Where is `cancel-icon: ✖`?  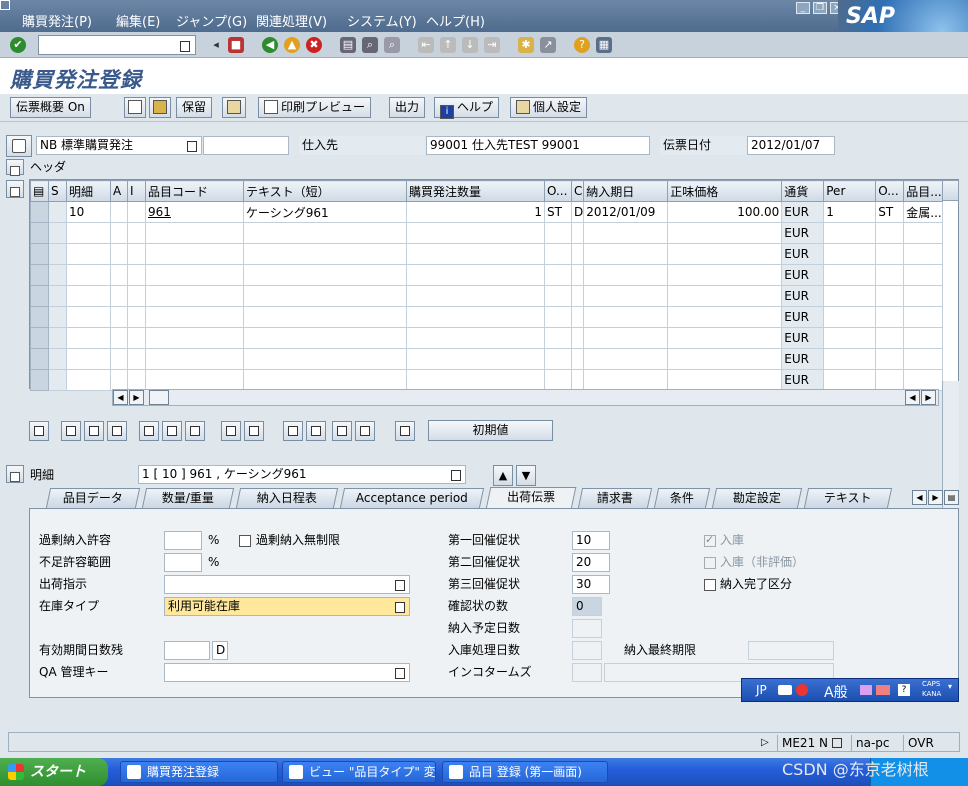
cancel-icon: ✖ is located at coordinates (314, 45).